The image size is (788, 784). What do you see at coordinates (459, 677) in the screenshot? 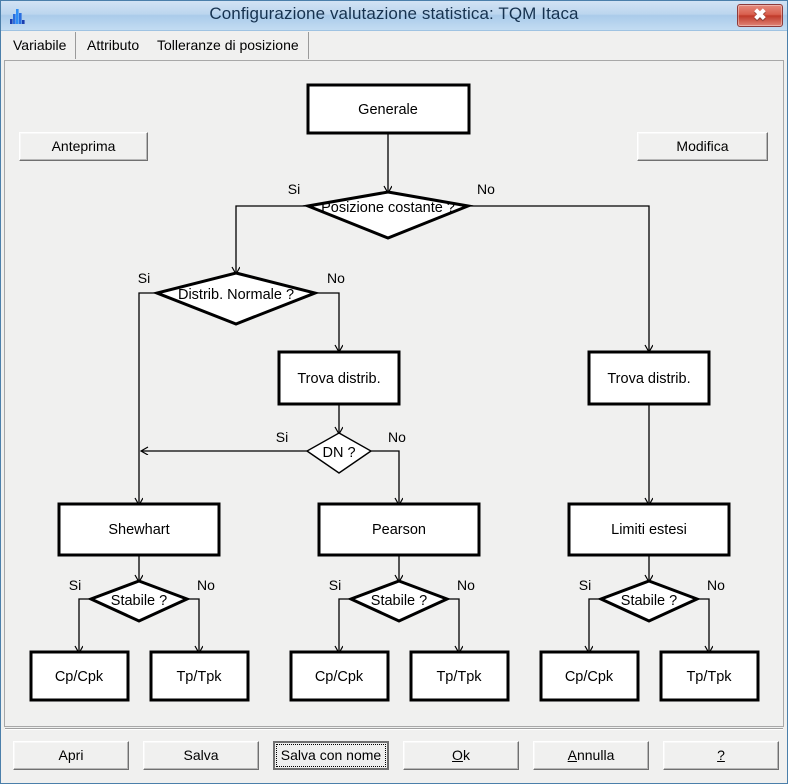
I see `node-tp-tpk-2-label: Tp/Tpk` at bounding box center [459, 677].